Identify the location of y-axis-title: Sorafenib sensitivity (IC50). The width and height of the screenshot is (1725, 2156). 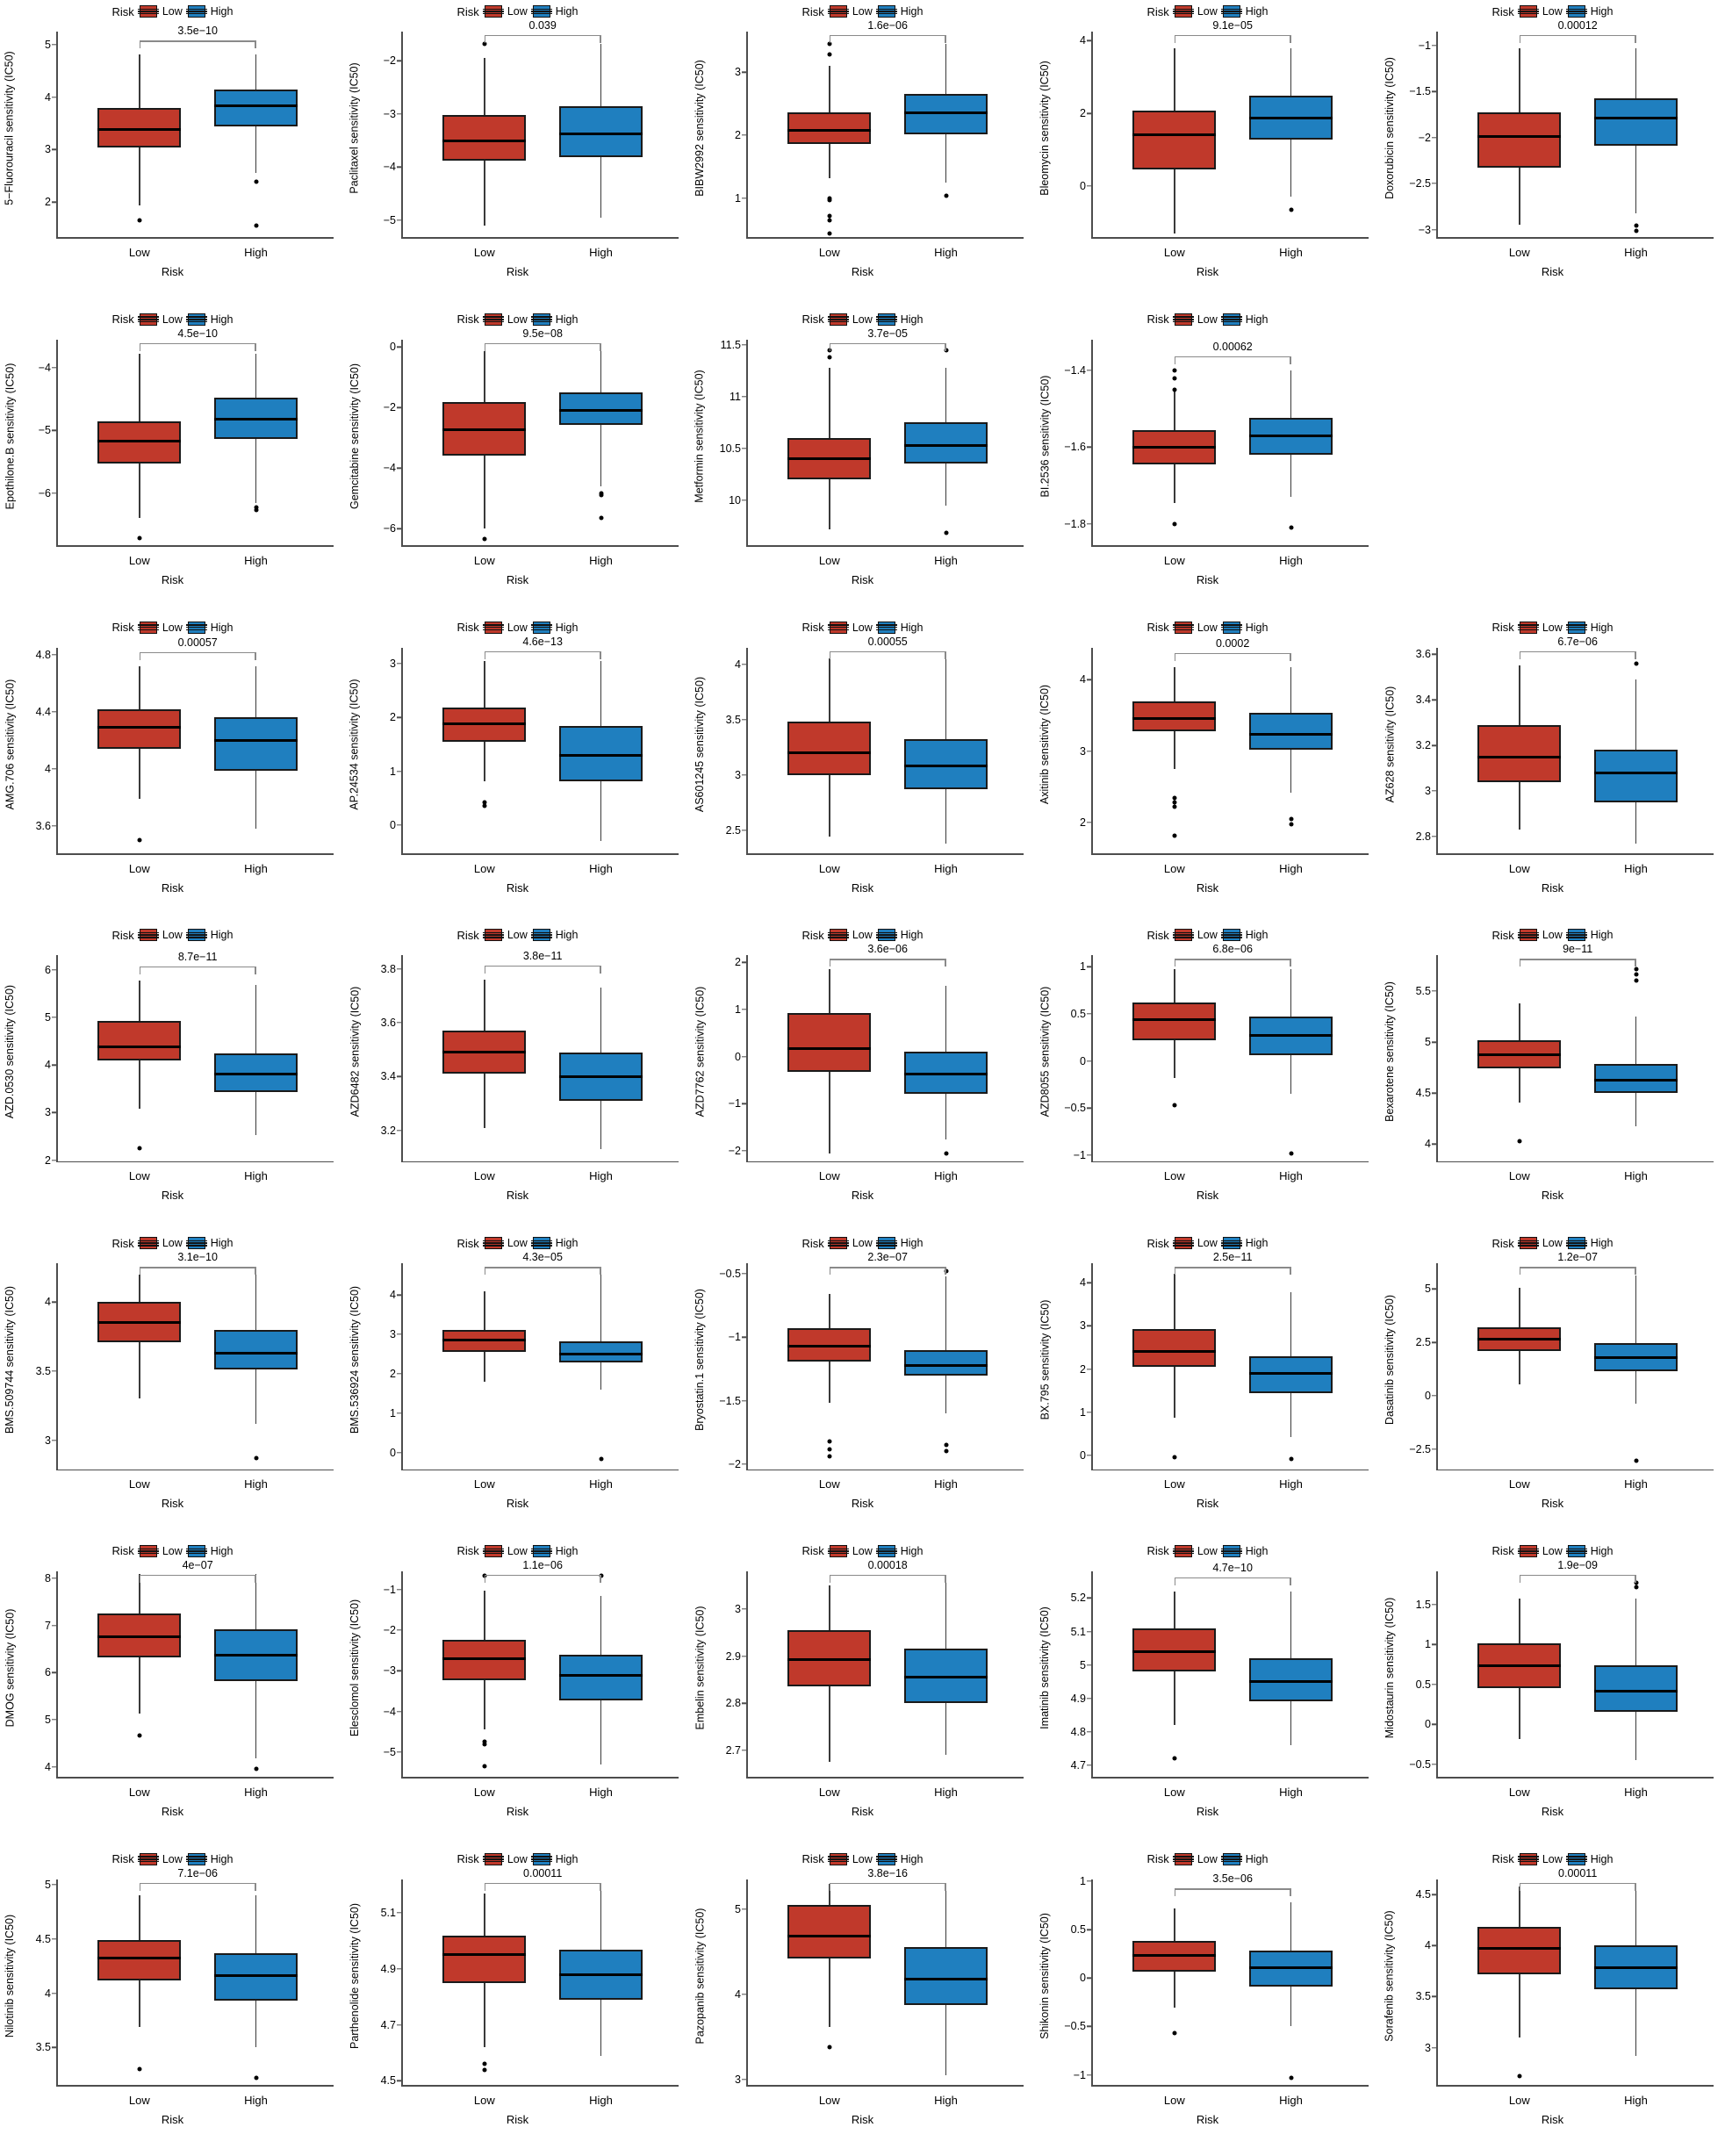
(1390, 1976).